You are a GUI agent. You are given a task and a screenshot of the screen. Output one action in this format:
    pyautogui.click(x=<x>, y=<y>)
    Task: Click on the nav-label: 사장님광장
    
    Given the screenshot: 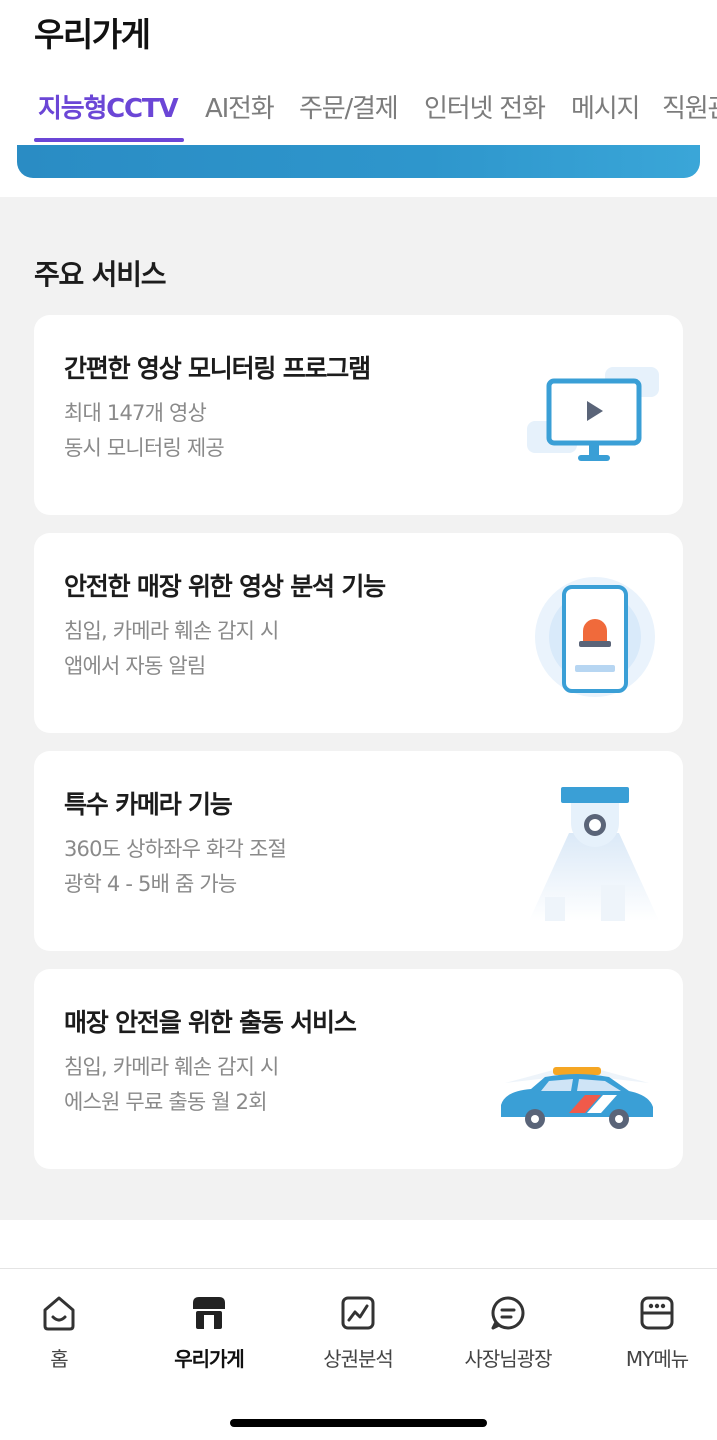 What is the action you would take?
    pyautogui.click(x=508, y=1359)
    